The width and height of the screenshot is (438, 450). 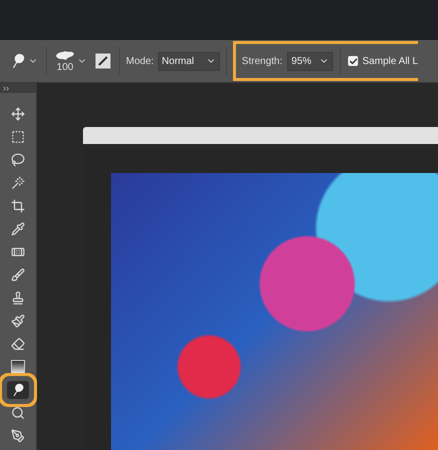 I want to click on brush-icon, so click(x=18, y=275).